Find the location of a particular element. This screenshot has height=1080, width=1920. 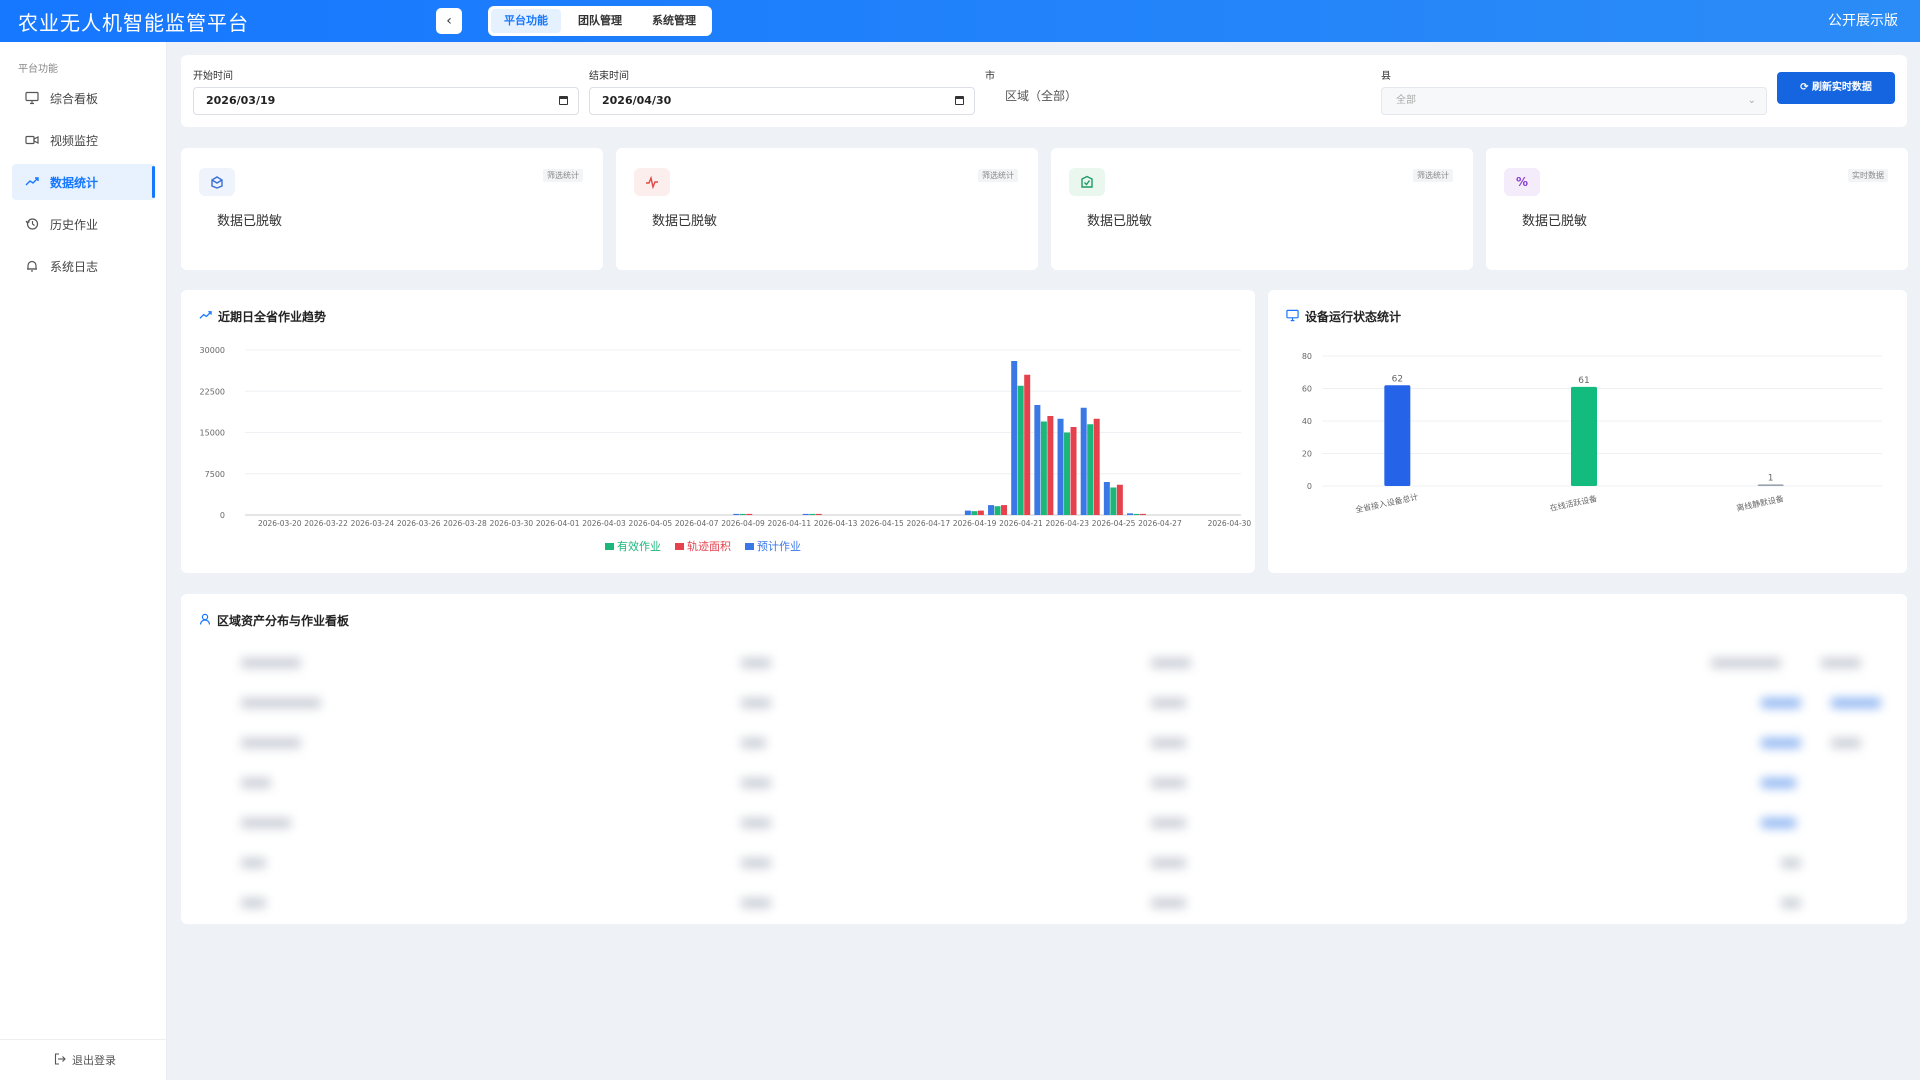

sidebar-divider is located at coordinates (83, 1039).